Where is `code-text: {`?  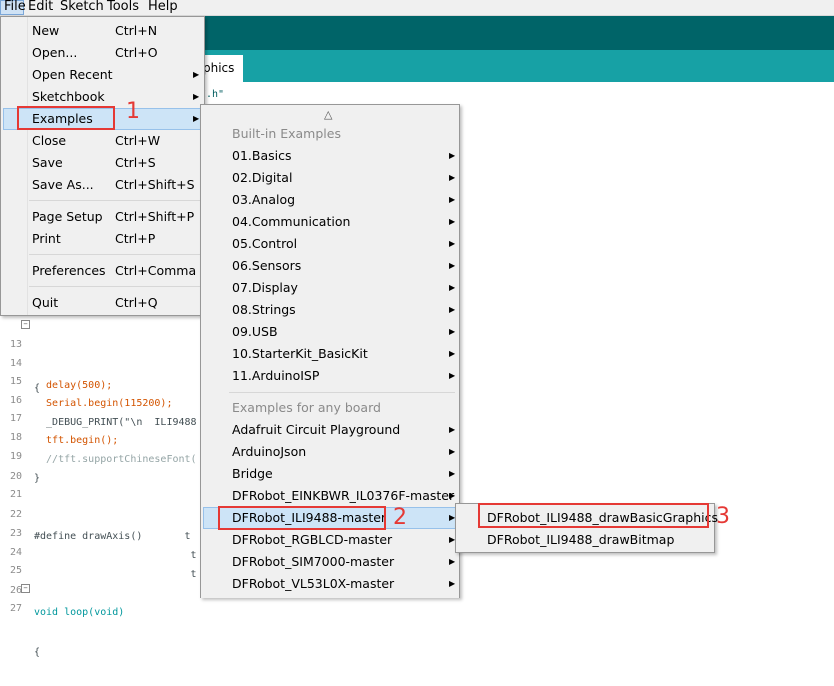 code-text: { is located at coordinates (37, 652).